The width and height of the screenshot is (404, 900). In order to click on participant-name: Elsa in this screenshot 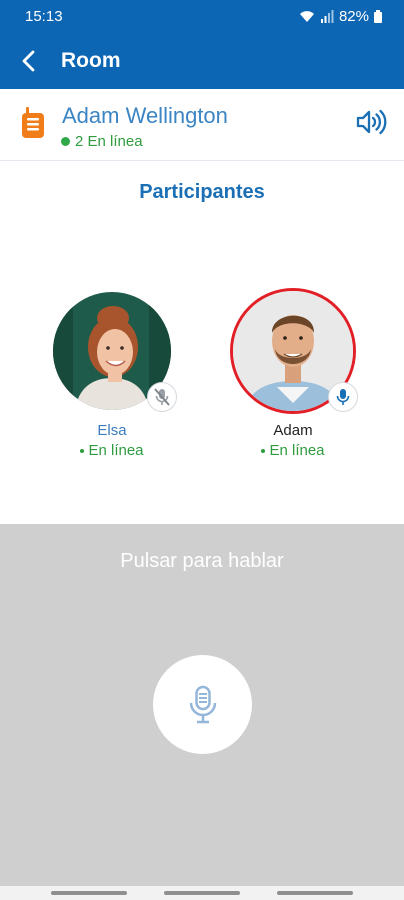, I will do `click(112, 430)`.